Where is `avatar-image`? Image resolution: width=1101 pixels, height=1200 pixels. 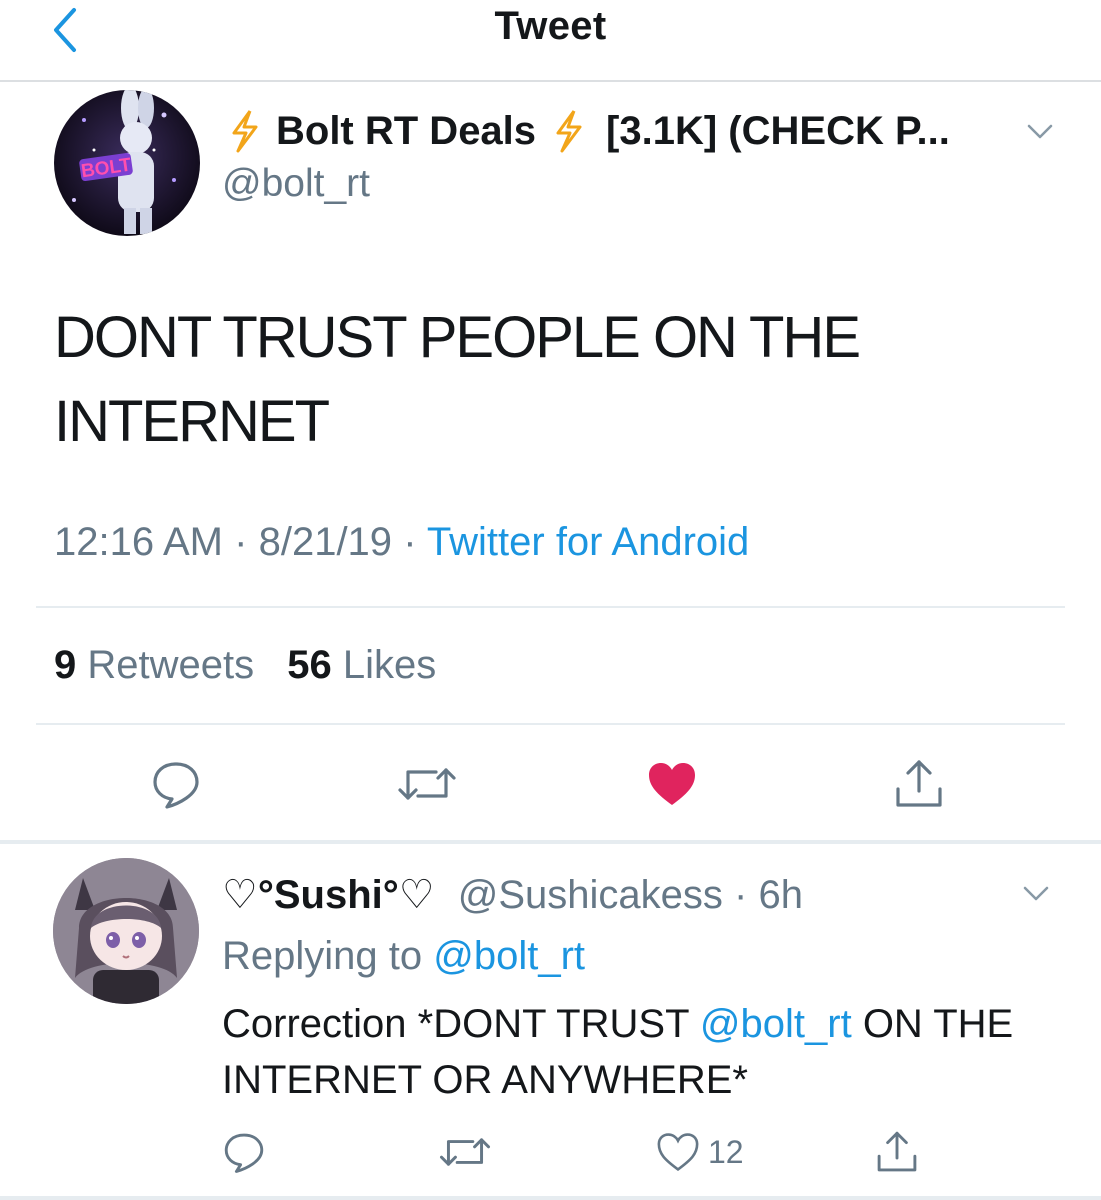
avatar-image is located at coordinates (126, 931).